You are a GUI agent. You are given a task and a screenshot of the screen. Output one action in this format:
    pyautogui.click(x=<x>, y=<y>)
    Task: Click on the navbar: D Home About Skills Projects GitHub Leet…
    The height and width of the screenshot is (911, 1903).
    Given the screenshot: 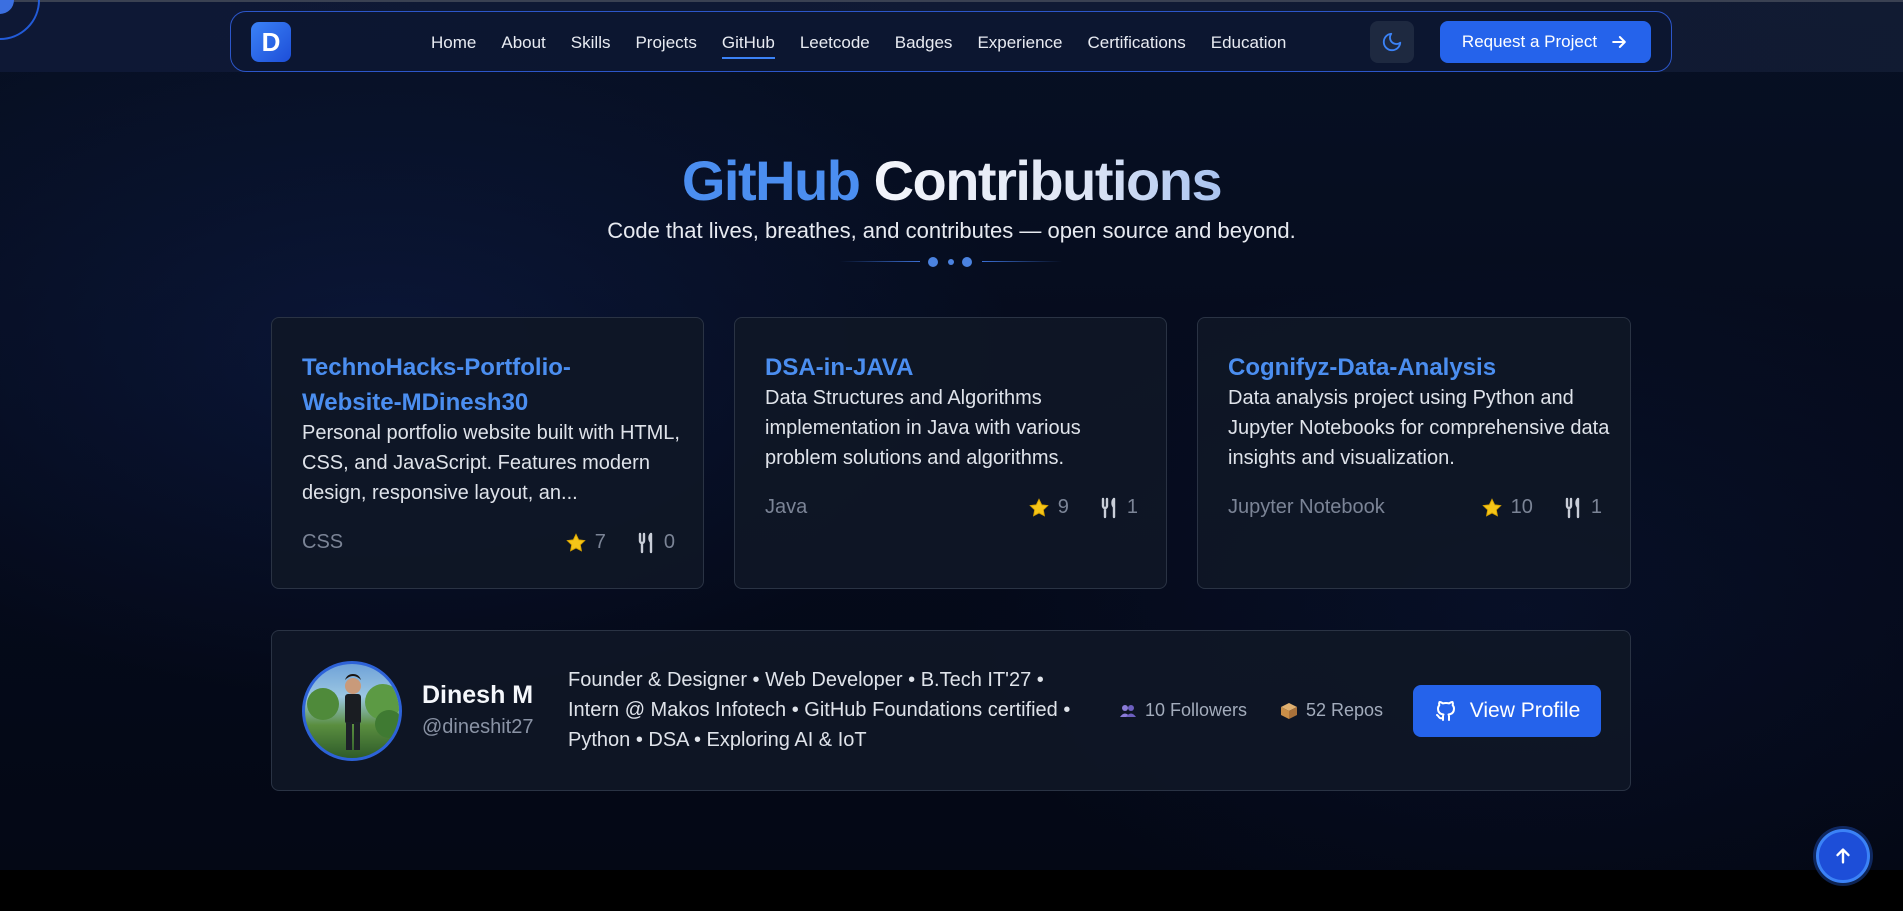 What is the action you would take?
    pyautogui.click(x=951, y=41)
    